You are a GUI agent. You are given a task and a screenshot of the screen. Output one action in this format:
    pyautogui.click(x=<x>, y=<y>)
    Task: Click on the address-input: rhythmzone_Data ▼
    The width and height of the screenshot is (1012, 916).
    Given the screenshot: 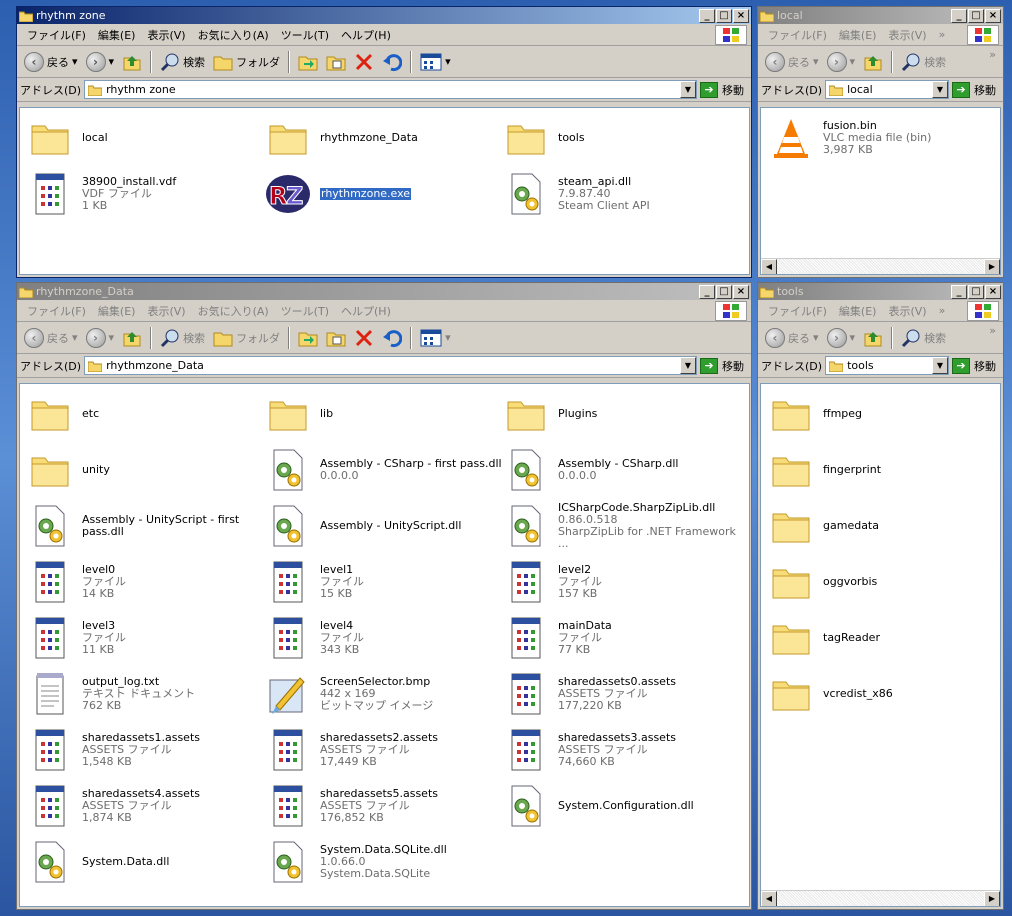 What is the action you would take?
    pyautogui.click(x=390, y=365)
    